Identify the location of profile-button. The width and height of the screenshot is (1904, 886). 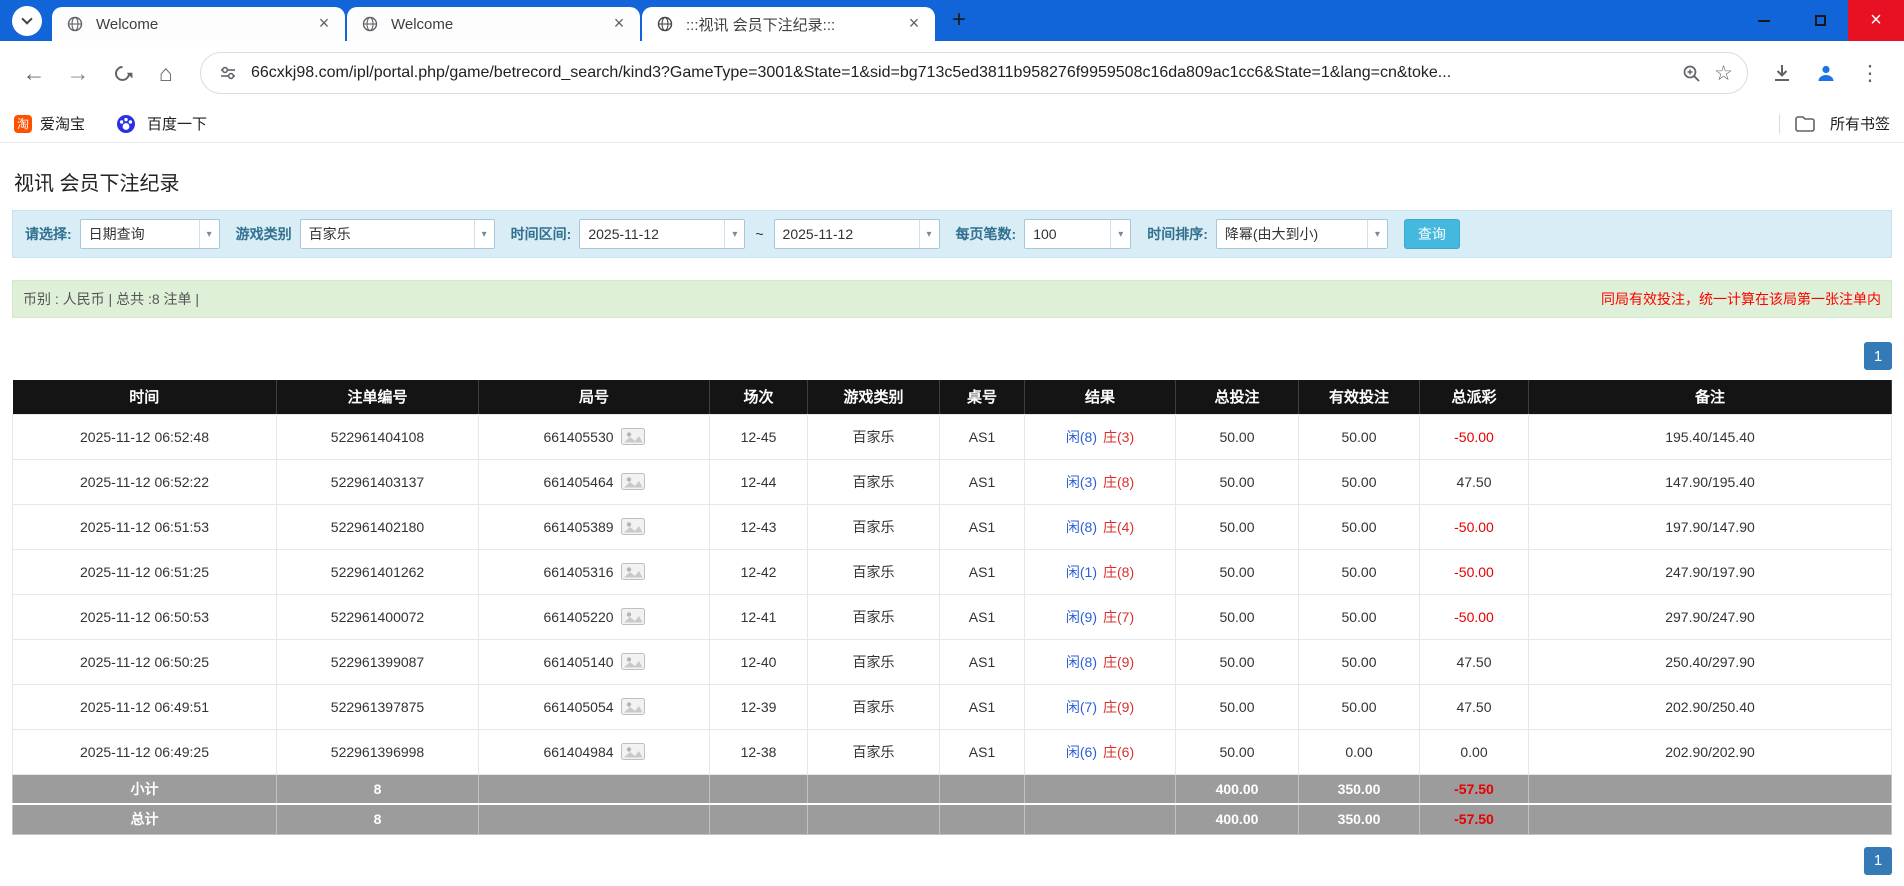
(1826, 73).